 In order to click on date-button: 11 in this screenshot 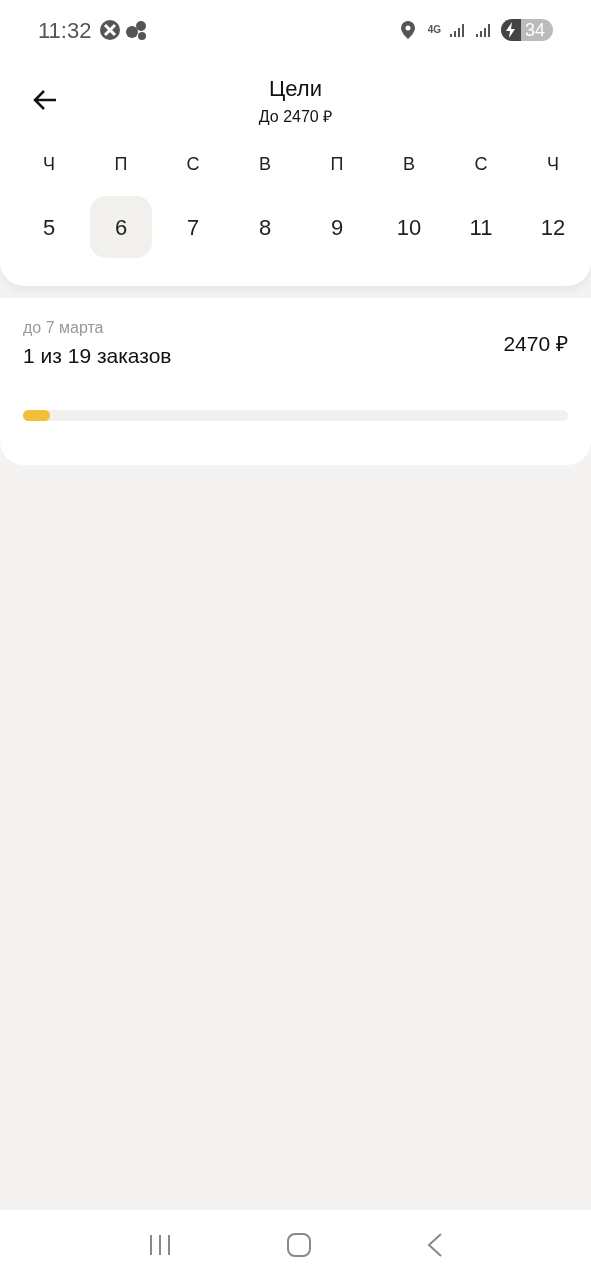, I will do `click(481, 227)`.